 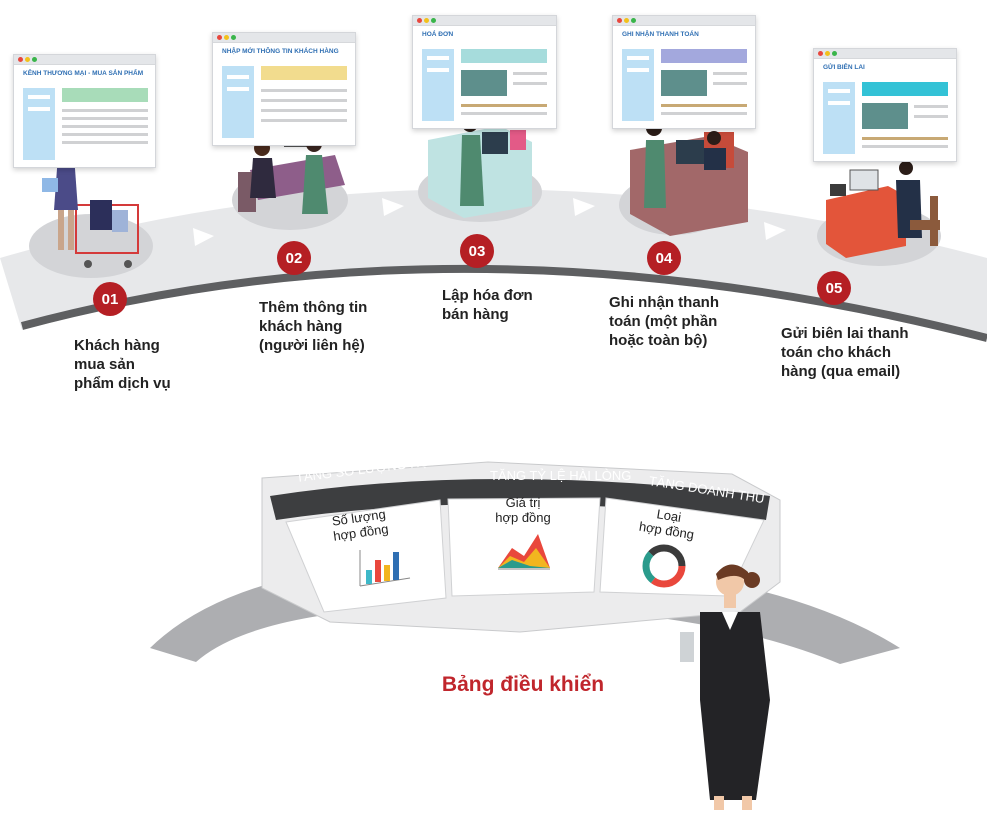 I want to click on step-4-window: GHI NHẬN THANH TOÁN, so click(x=684, y=72).